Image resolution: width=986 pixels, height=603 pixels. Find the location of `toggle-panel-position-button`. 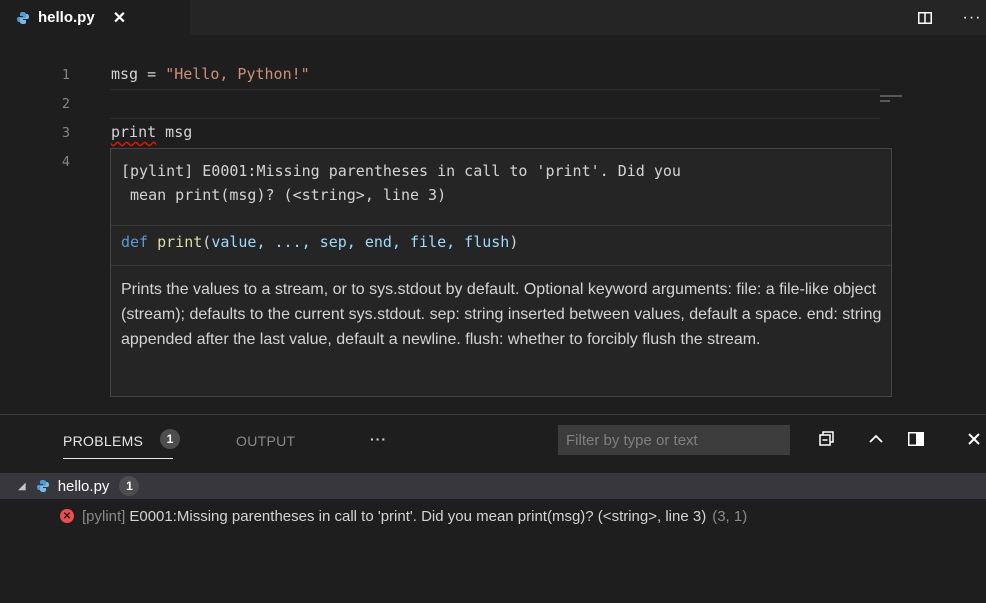

toggle-panel-position-button is located at coordinates (916, 439).